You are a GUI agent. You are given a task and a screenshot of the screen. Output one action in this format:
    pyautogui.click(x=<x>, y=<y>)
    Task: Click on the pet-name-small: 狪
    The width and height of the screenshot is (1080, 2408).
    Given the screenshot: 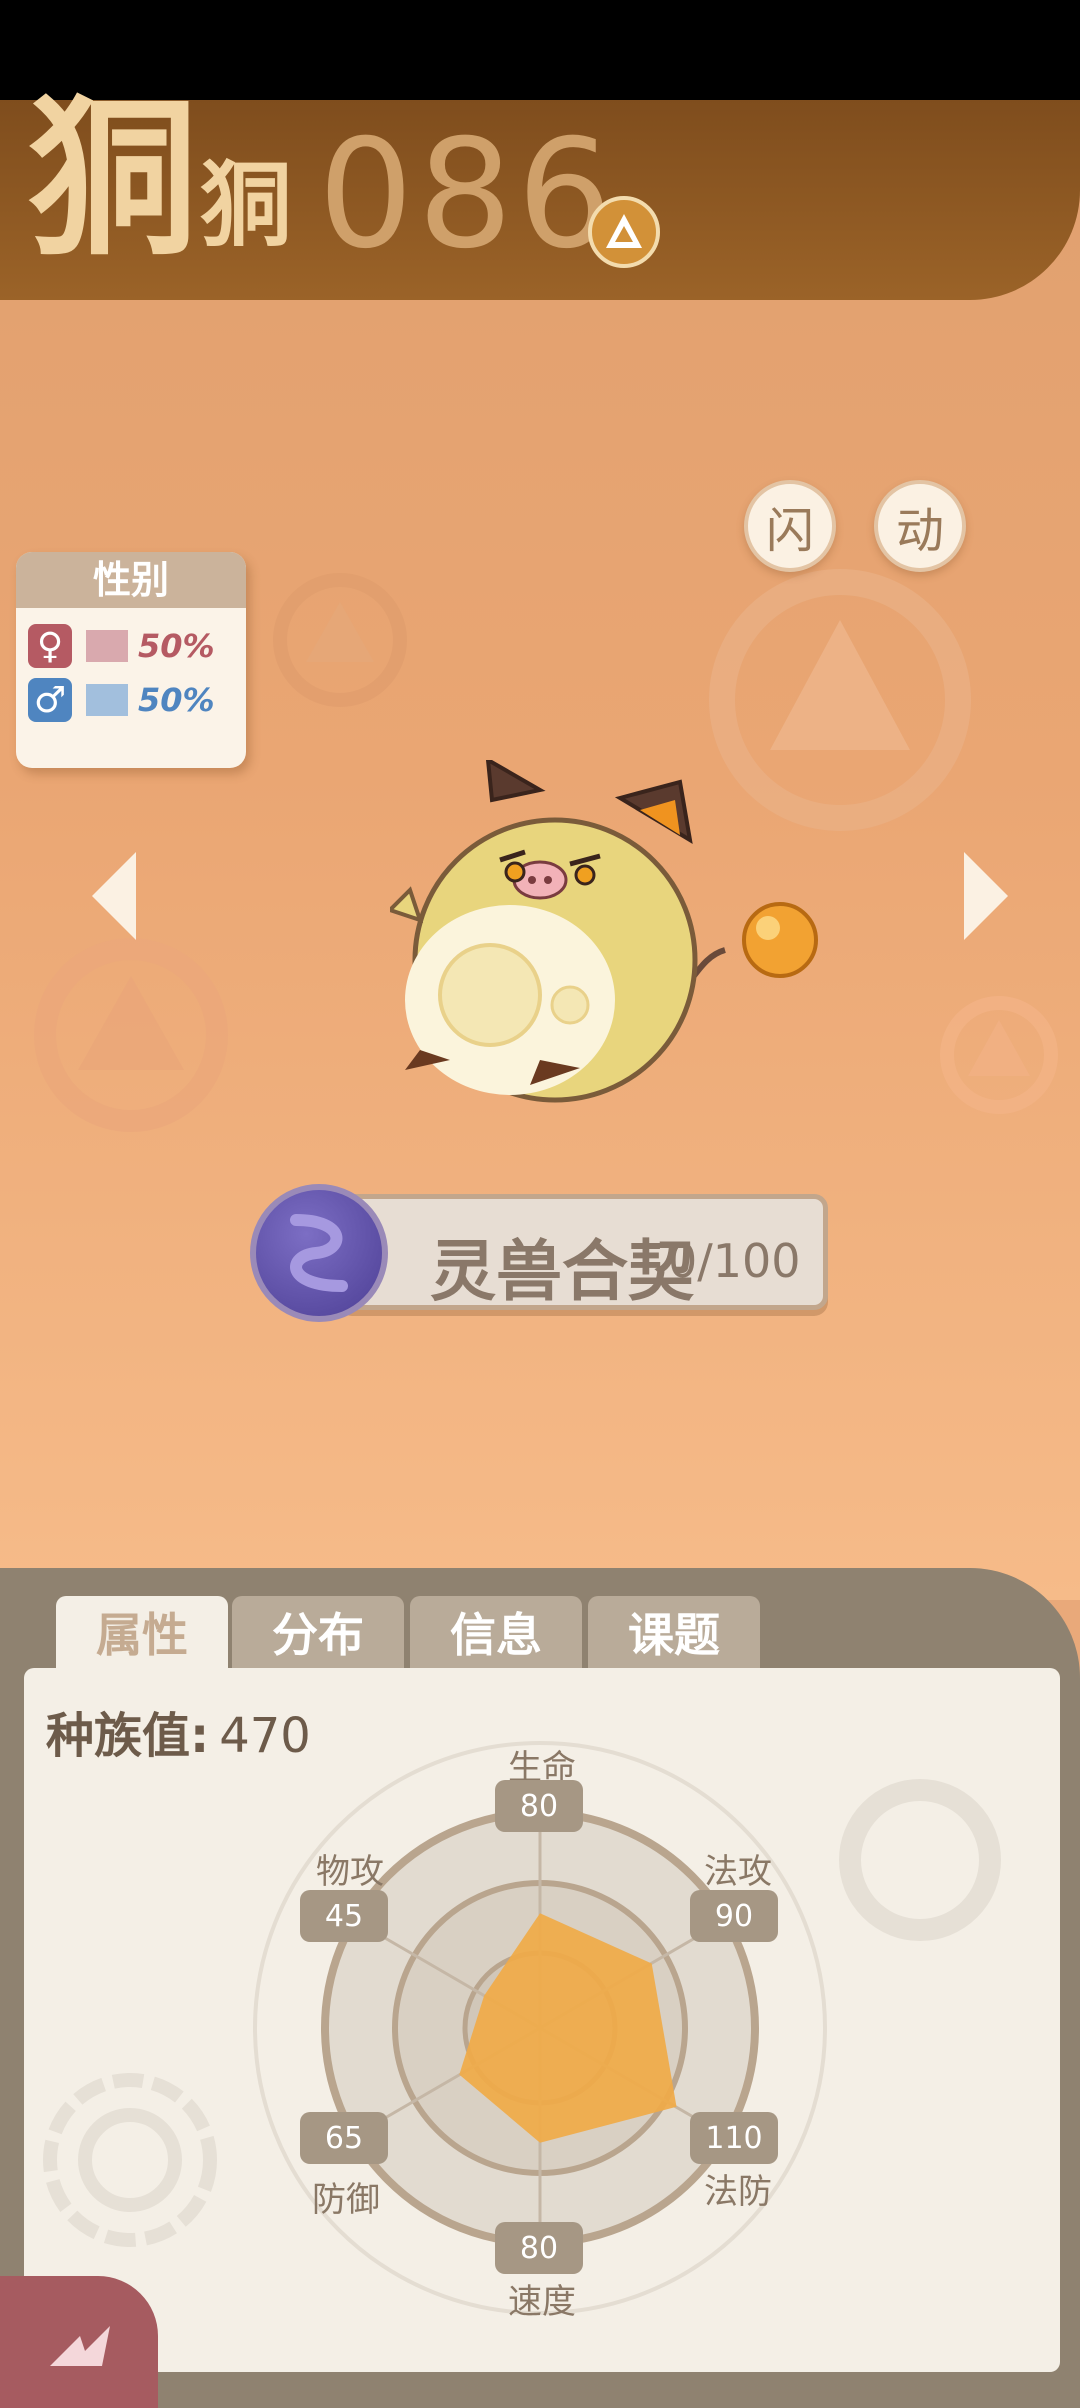 What is the action you would take?
    pyautogui.click(x=246, y=205)
    